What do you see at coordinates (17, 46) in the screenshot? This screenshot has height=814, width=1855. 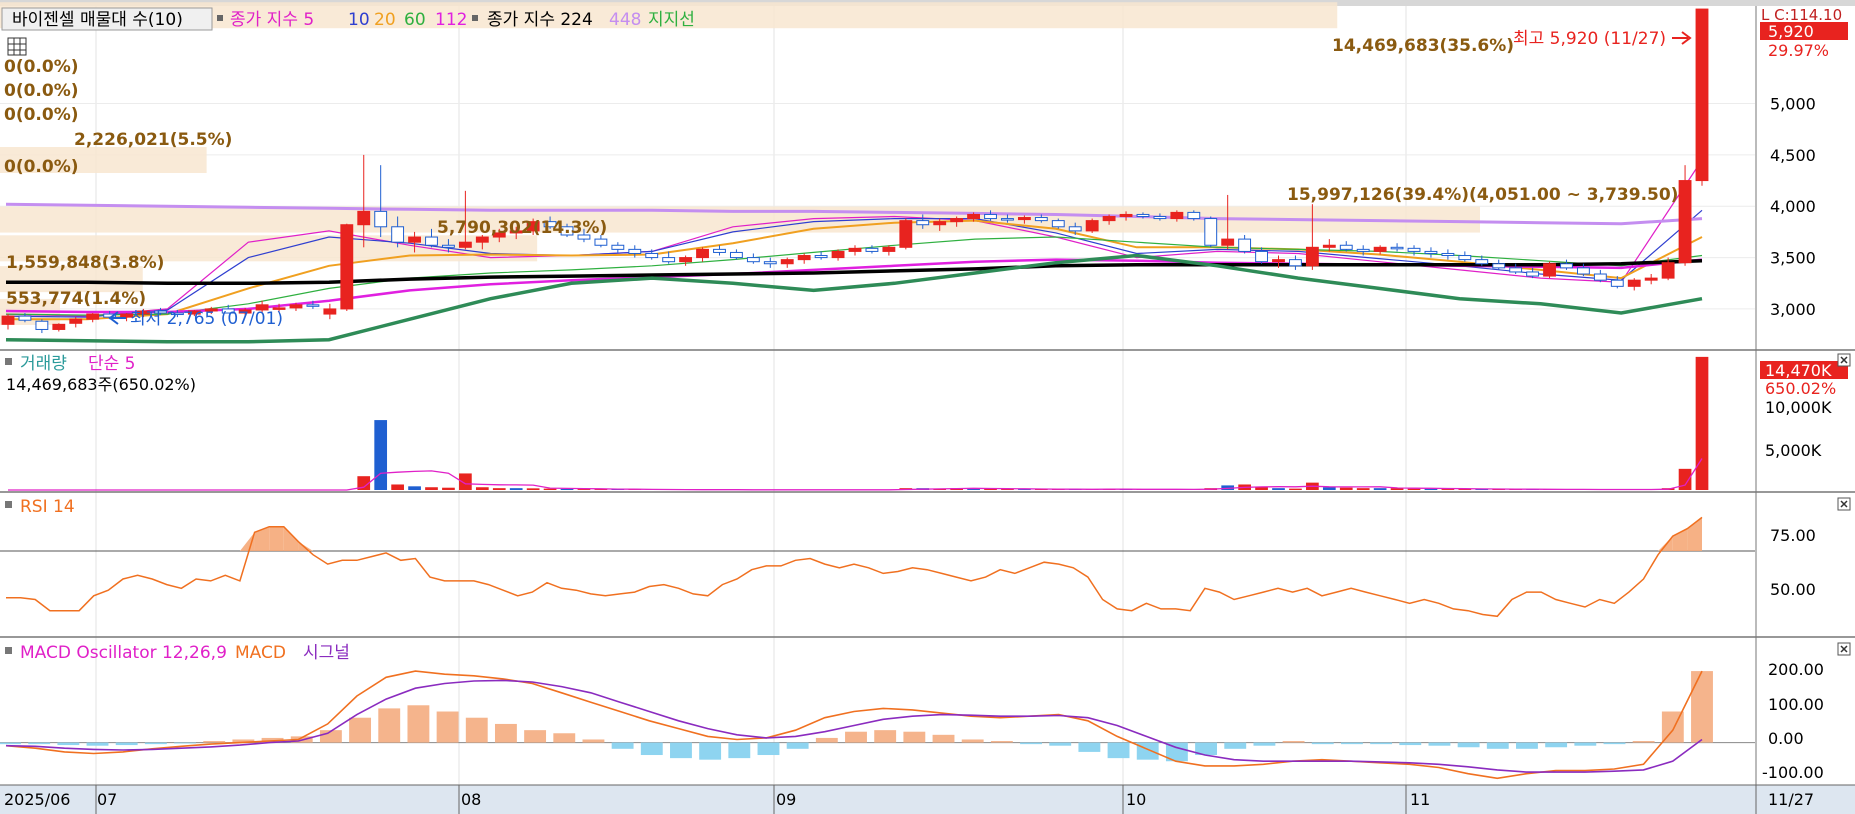 I see `table-icon` at bounding box center [17, 46].